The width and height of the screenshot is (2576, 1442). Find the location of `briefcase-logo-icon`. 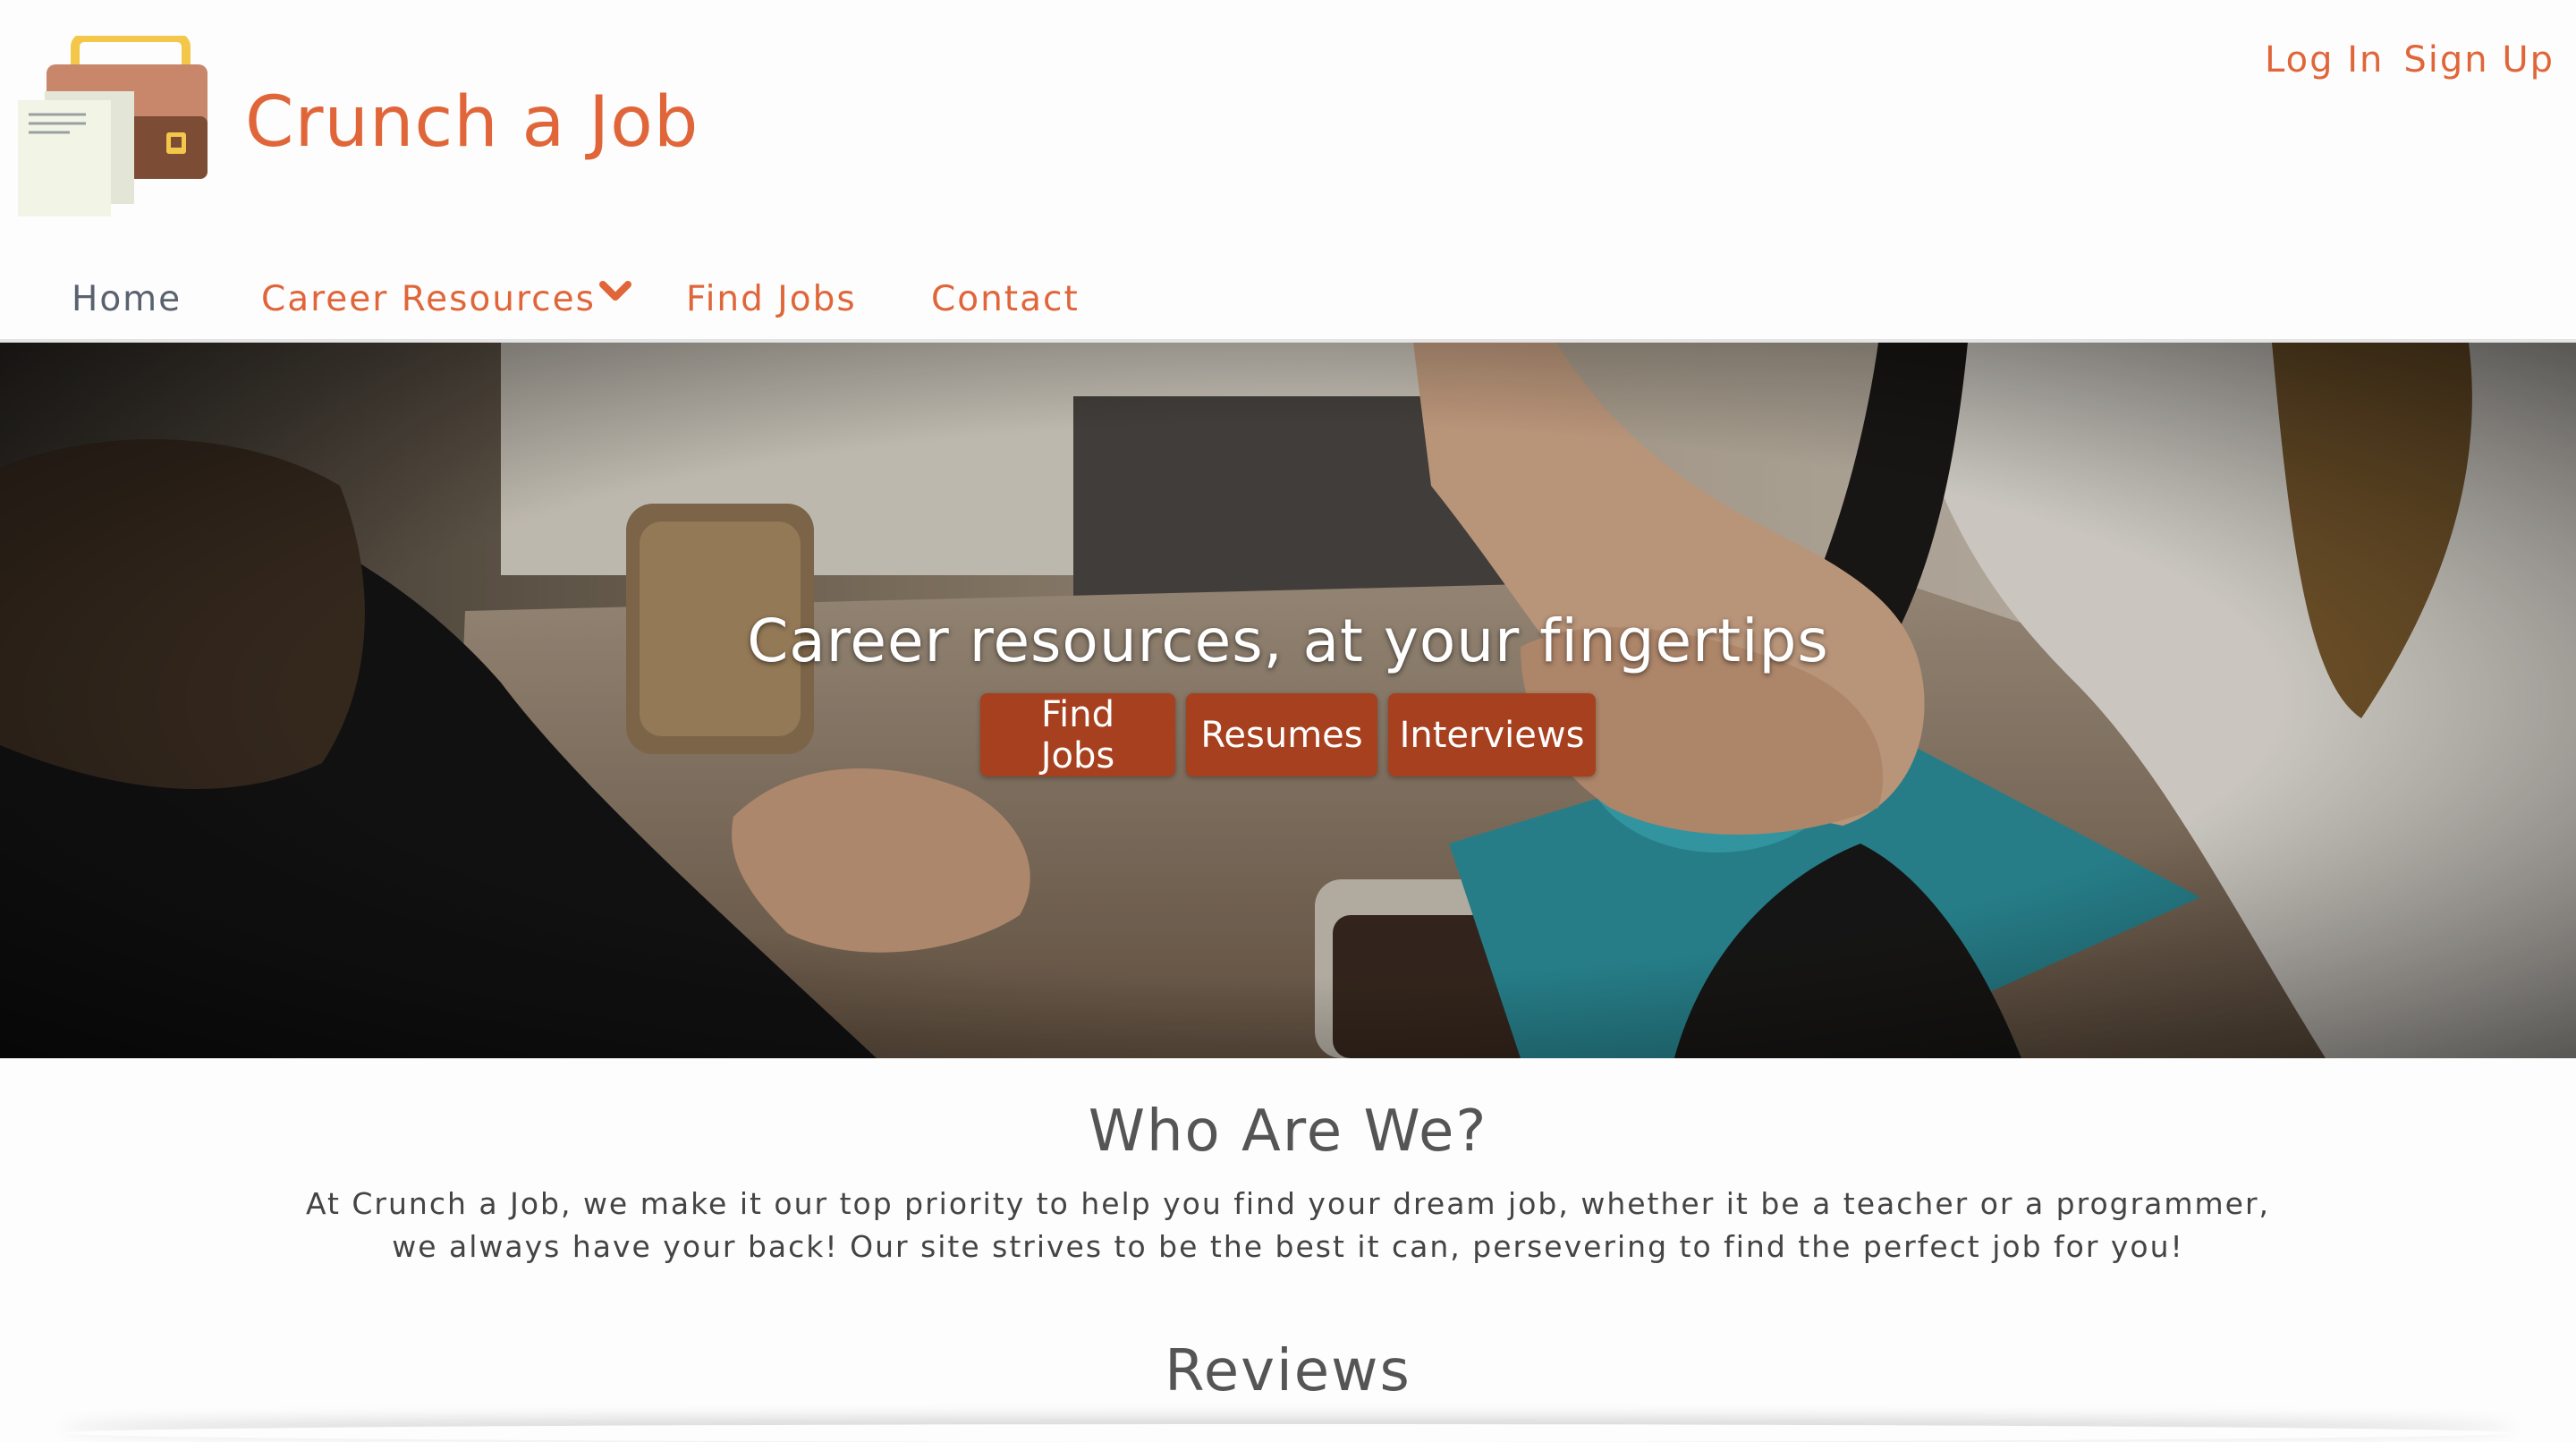

briefcase-logo-icon is located at coordinates (114, 126).